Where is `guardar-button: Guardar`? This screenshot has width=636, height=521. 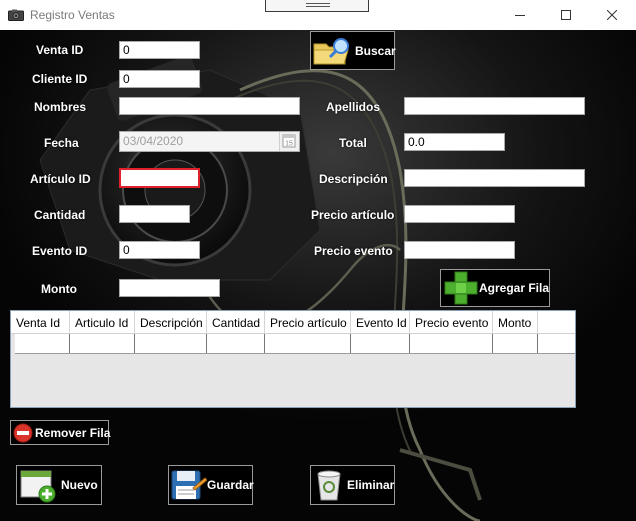 guardar-button: Guardar is located at coordinates (211, 485).